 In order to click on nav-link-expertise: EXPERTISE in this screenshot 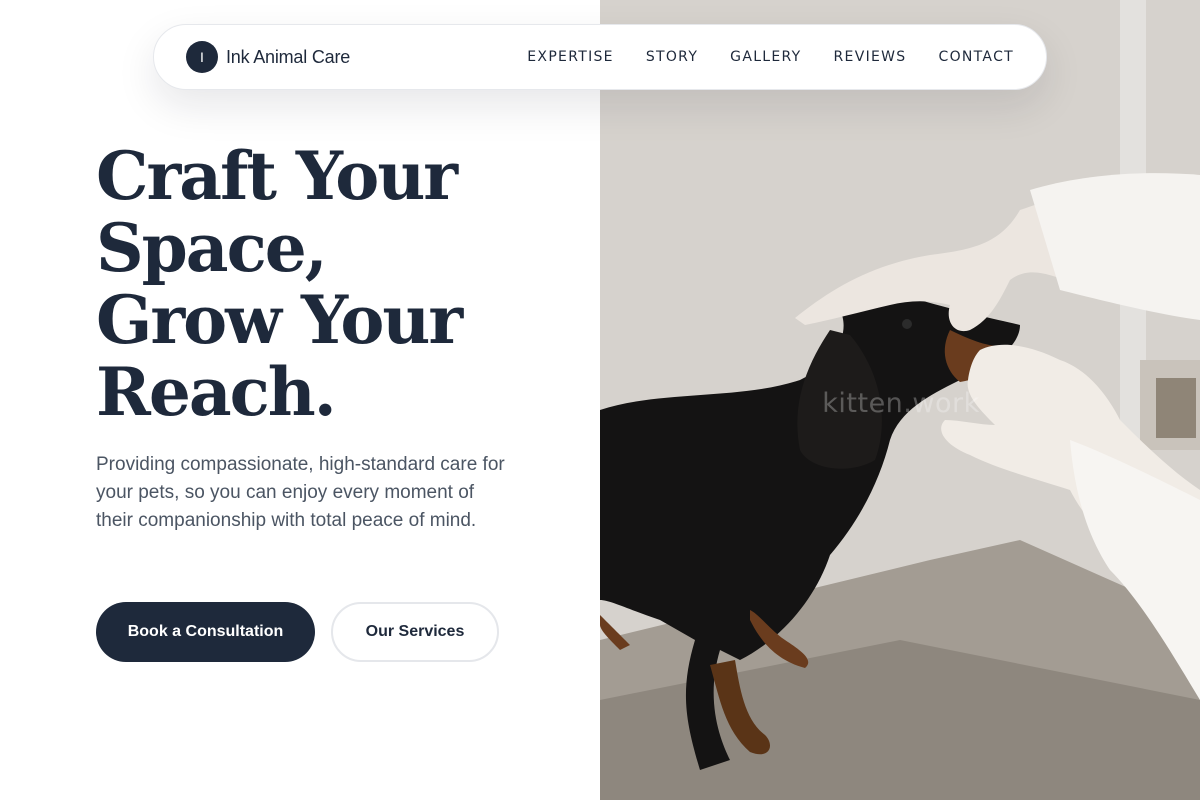, I will do `click(570, 57)`.